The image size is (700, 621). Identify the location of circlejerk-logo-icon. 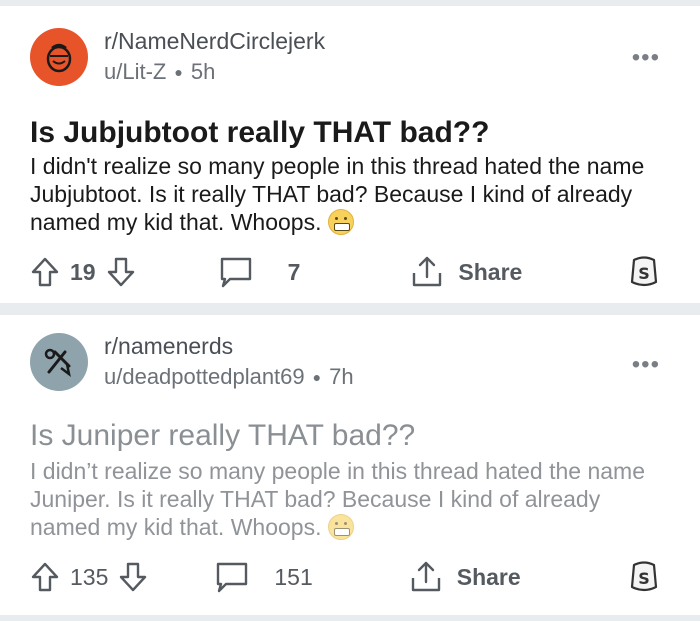
(59, 58).